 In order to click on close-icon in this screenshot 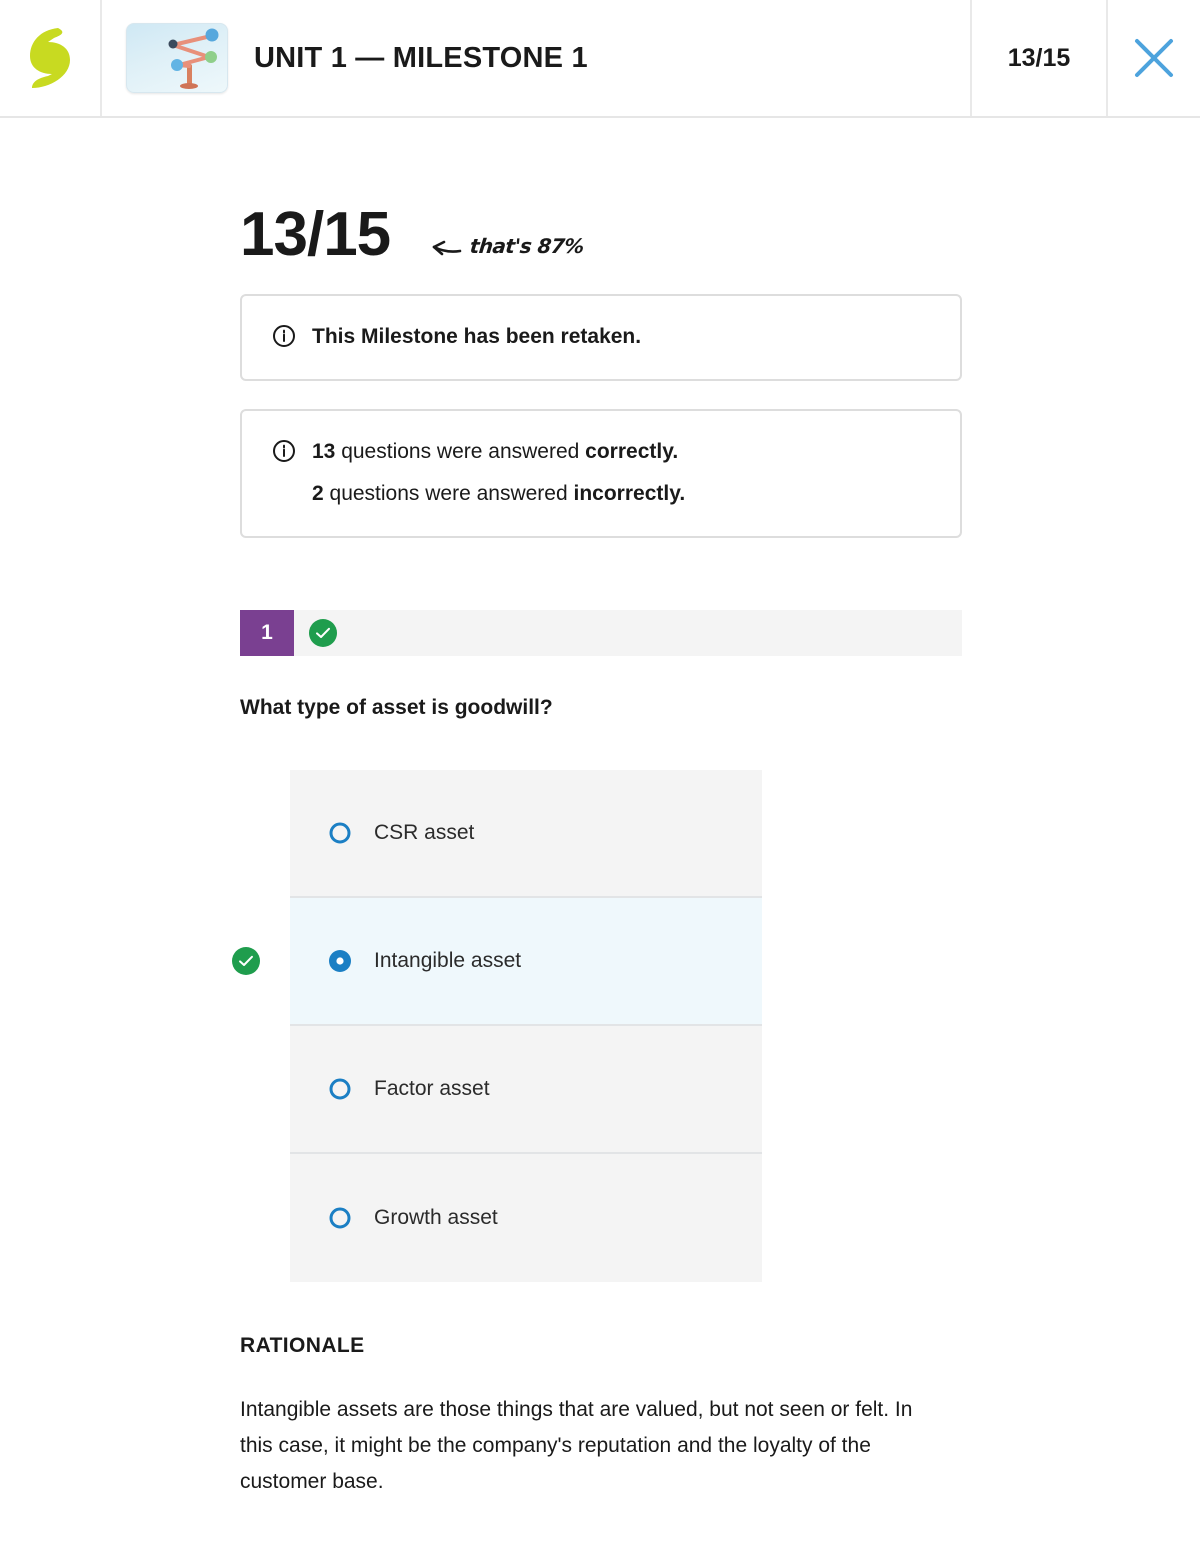, I will do `click(1154, 58)`.